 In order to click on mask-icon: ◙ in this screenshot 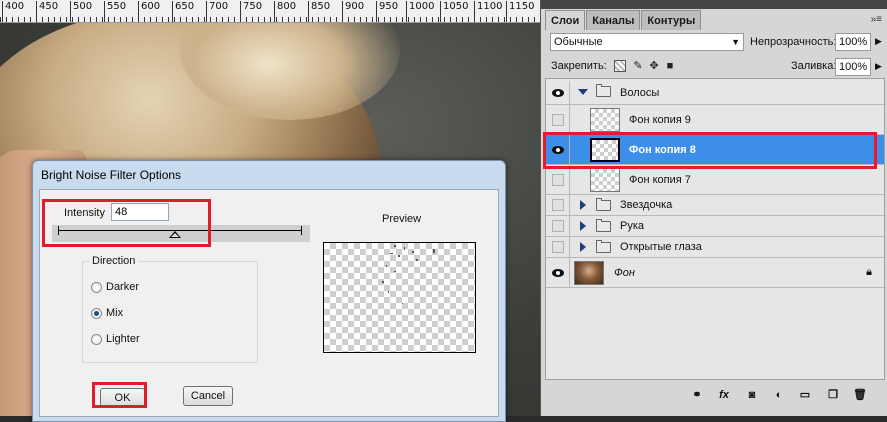, I will do `click(752, 395)`.